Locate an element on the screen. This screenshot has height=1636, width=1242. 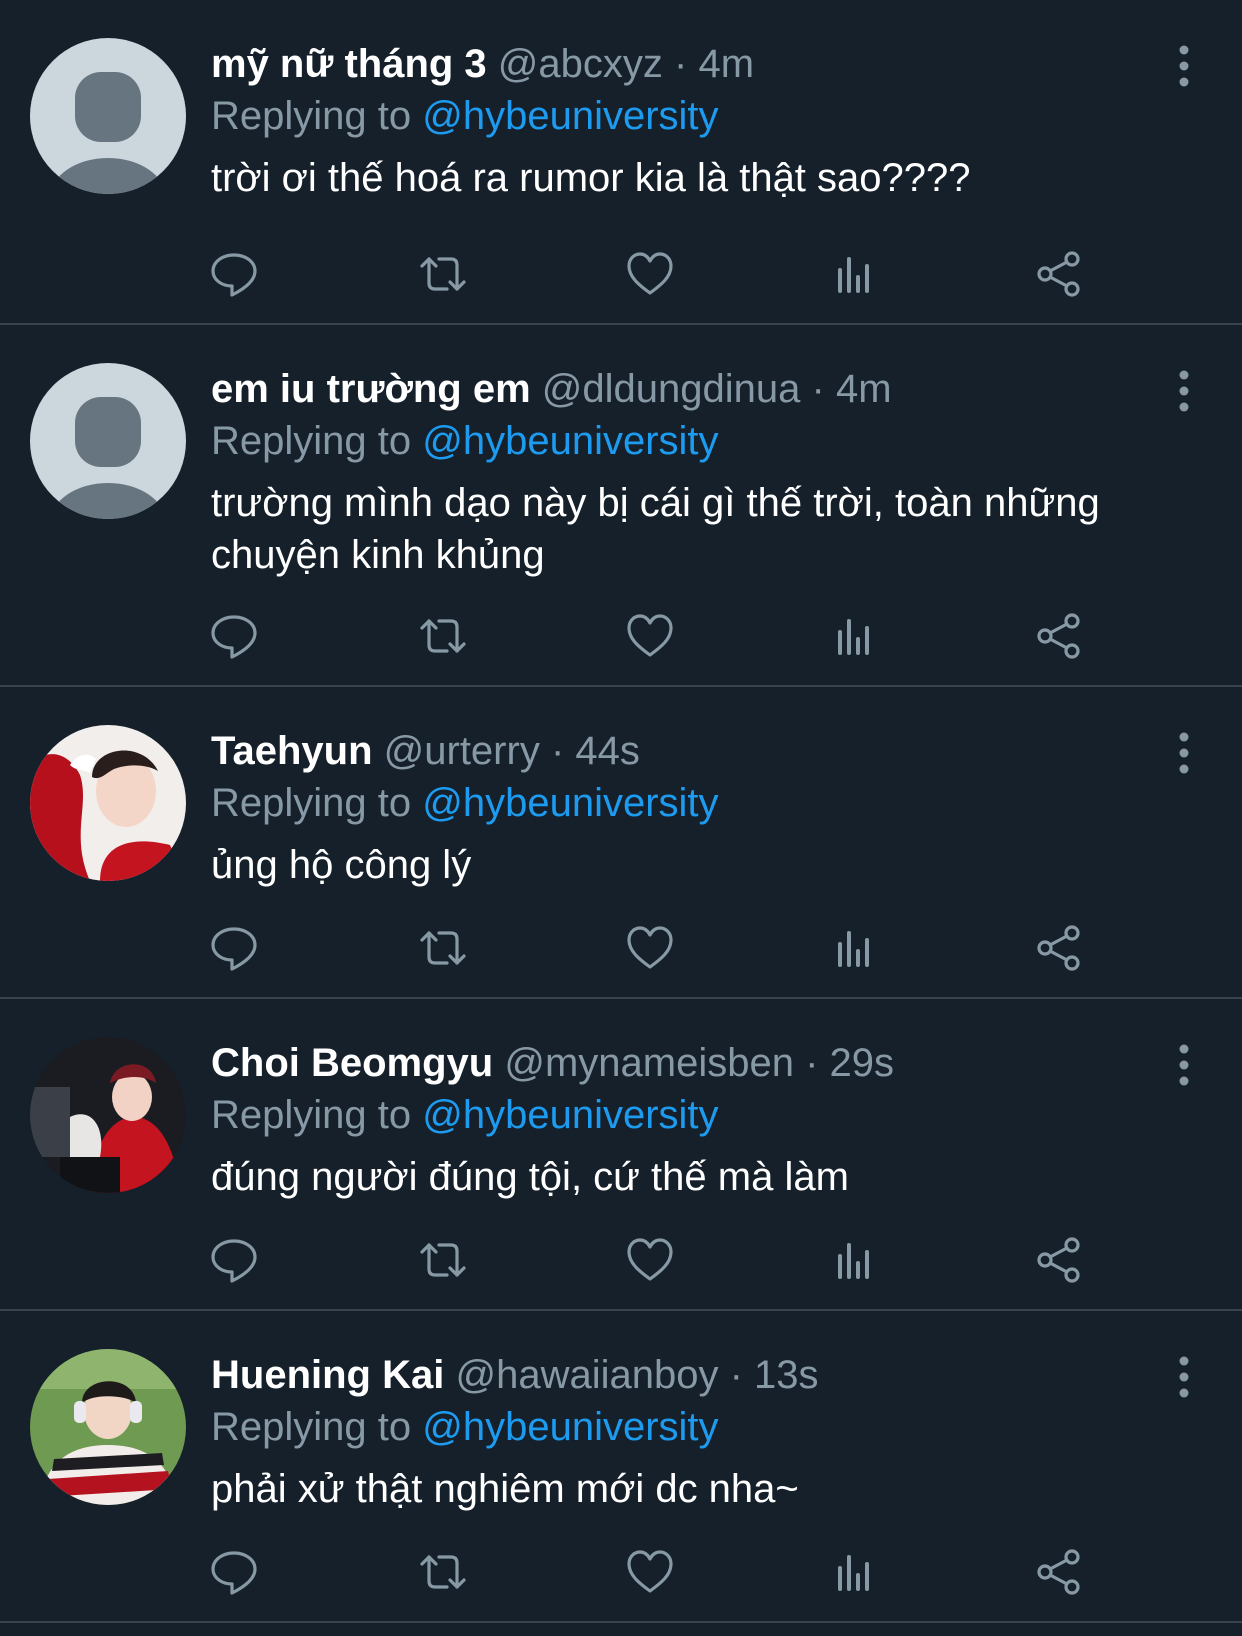
tweet-text: đúng người đúng tội, cứ thế mà làm is located at coordinates (530, 1177).